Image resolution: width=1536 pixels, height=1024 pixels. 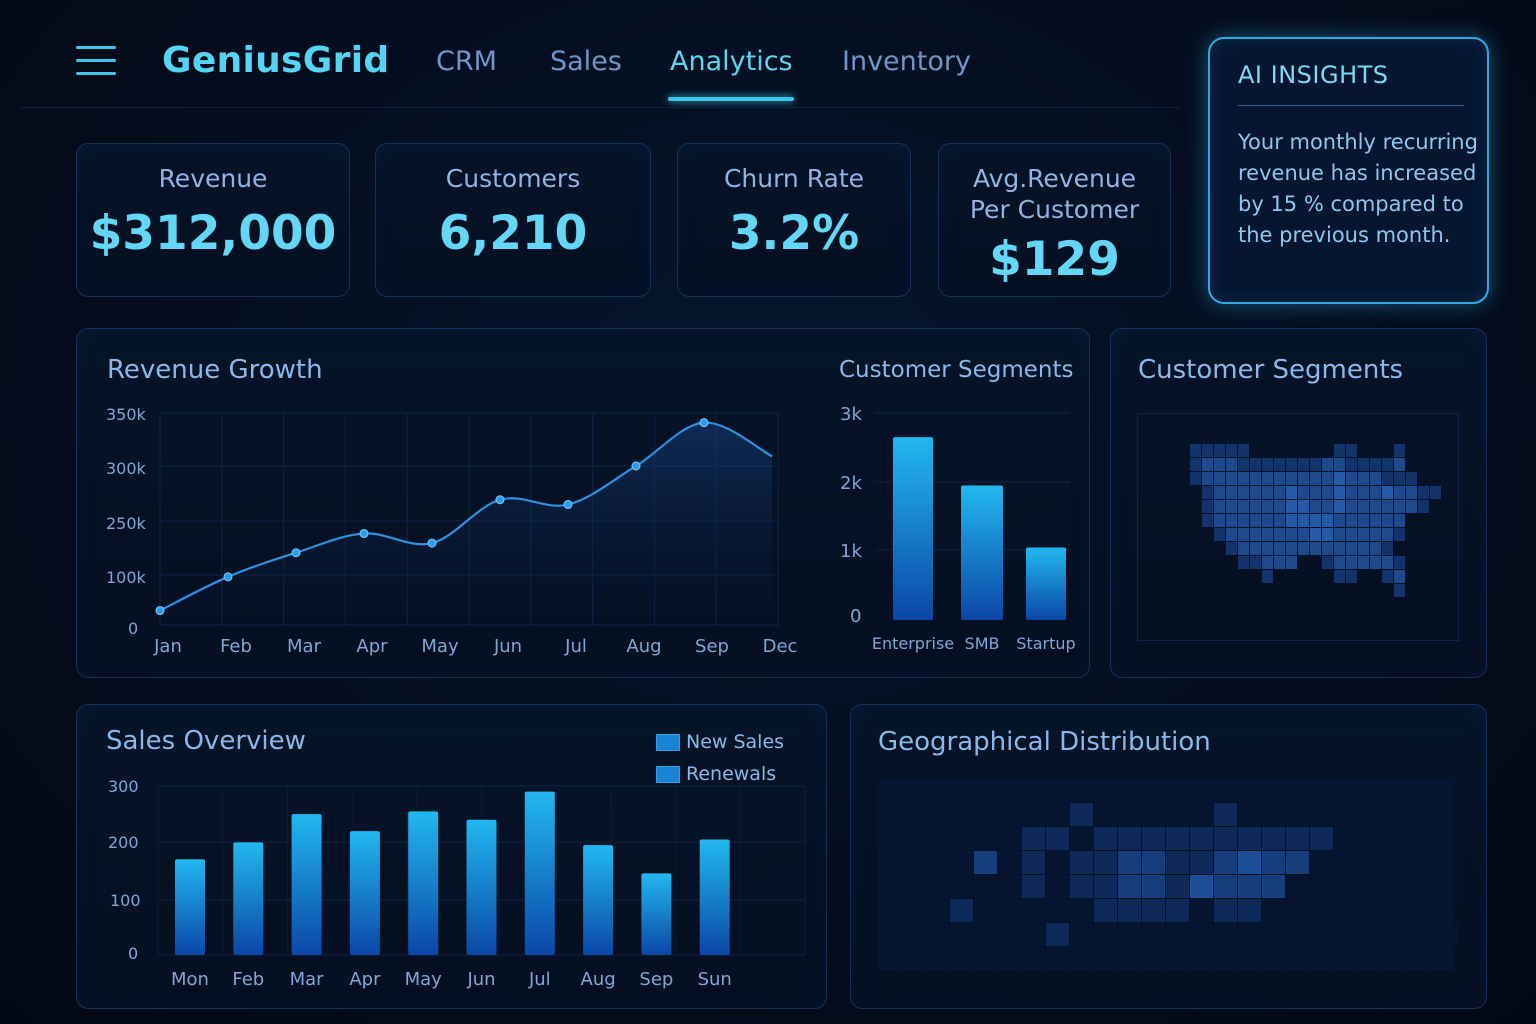 What do you see at coordinates (1054, 259) in the screenshot?
I see `kpi-value: $129` at bounding box center [1054, 259].